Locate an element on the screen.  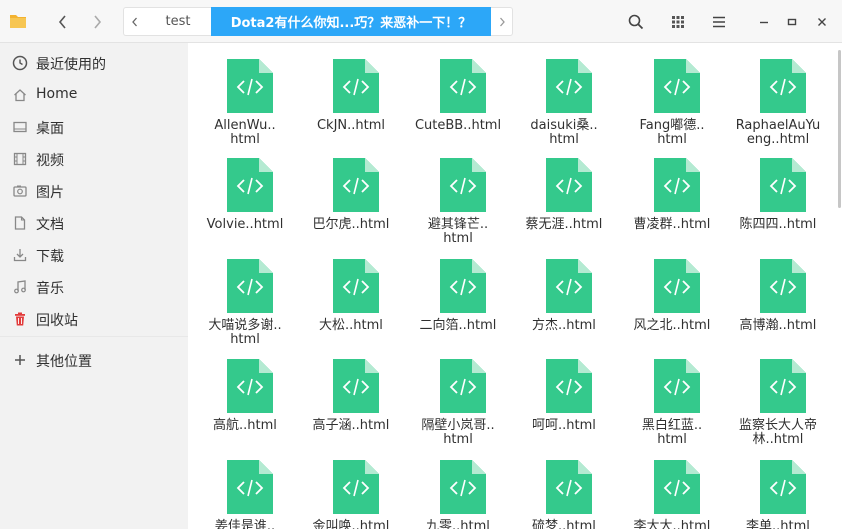
file-item: CuteBB..html is located at coordinates (458, 95).